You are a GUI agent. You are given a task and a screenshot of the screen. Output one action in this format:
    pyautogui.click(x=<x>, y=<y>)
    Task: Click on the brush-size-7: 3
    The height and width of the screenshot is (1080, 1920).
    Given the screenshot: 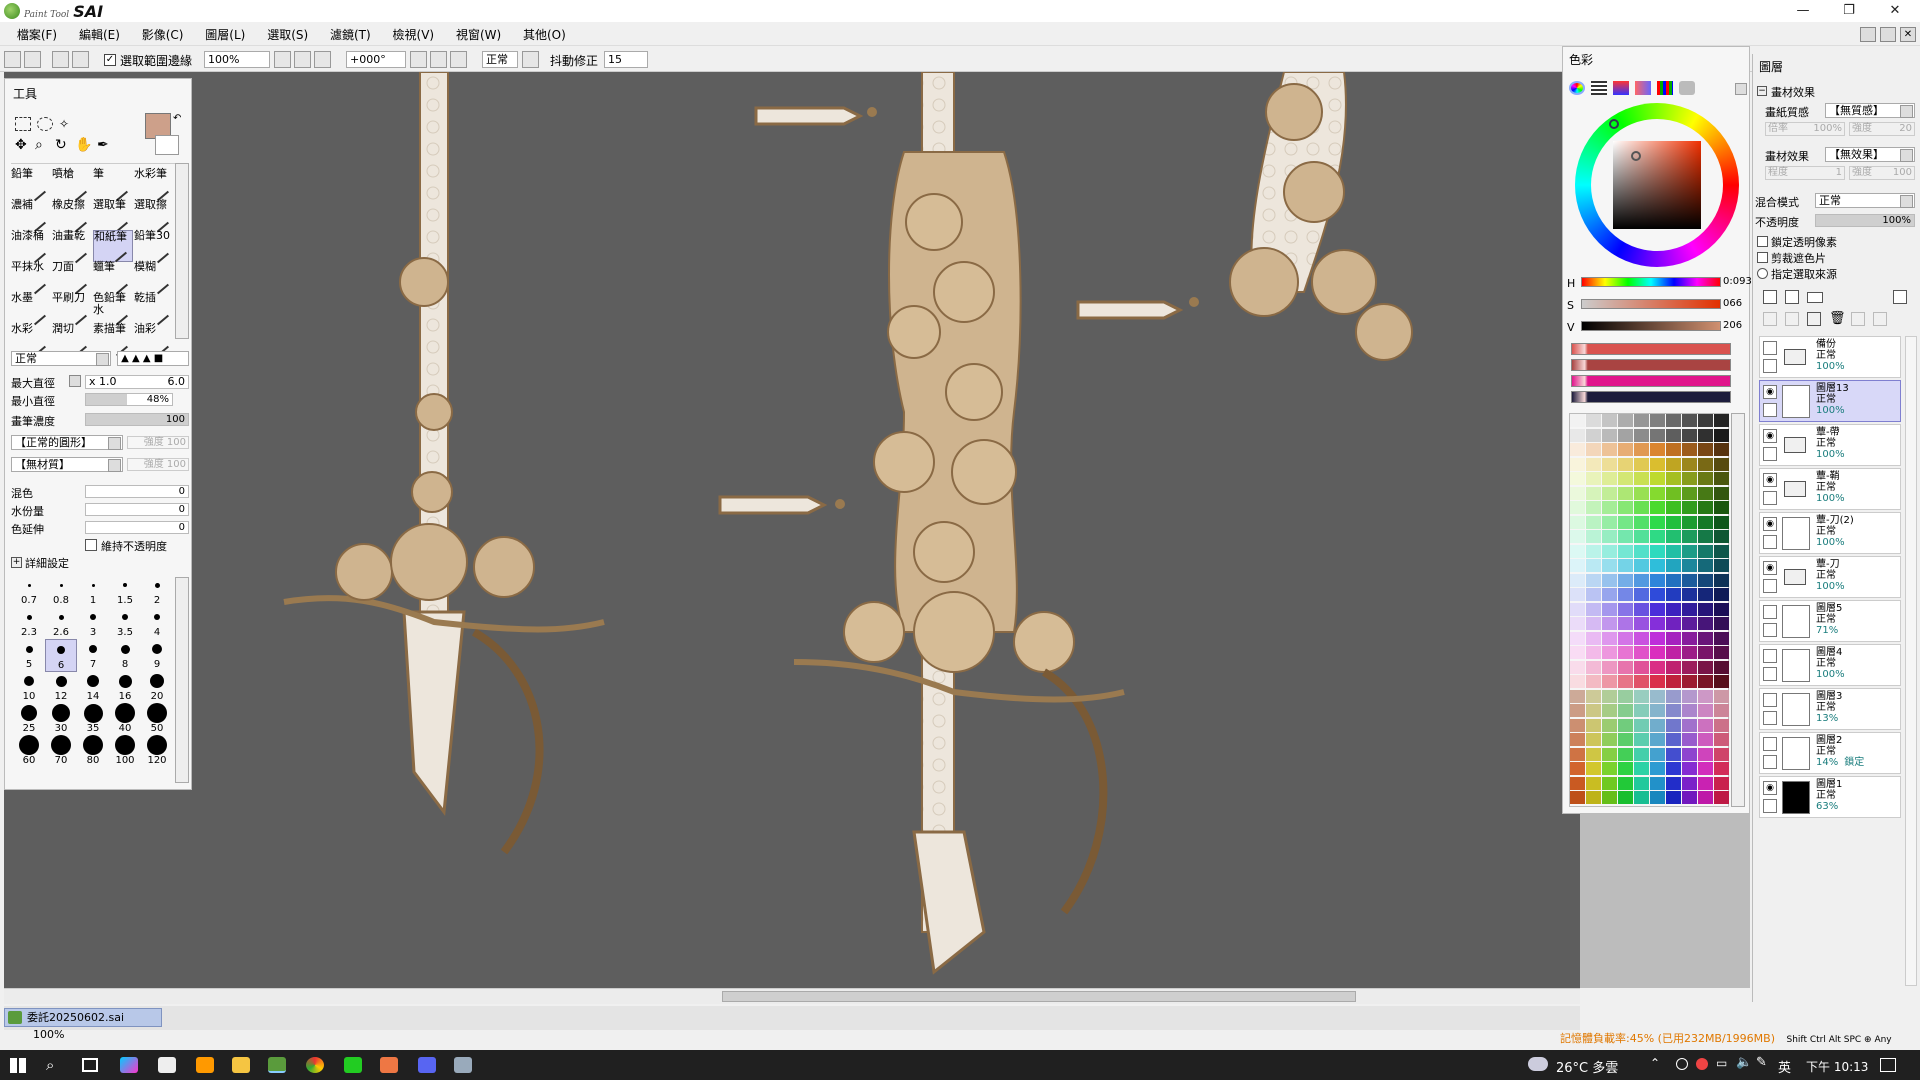 What is the action you would take?
    pyautogui.click(x=93, y=622)
    